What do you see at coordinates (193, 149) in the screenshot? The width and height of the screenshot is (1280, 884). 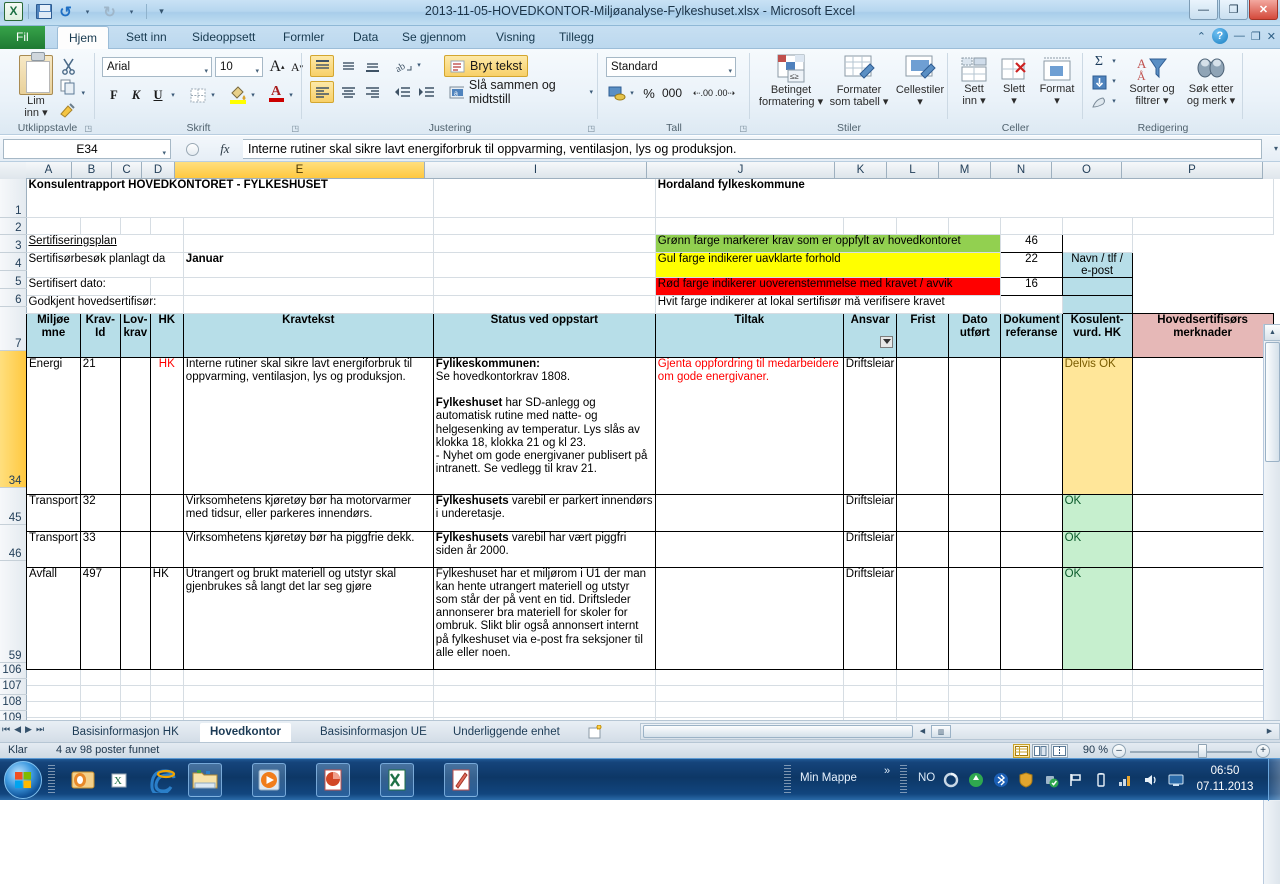 I see `cancel-formula-icon` at bounding box center [193, 149].